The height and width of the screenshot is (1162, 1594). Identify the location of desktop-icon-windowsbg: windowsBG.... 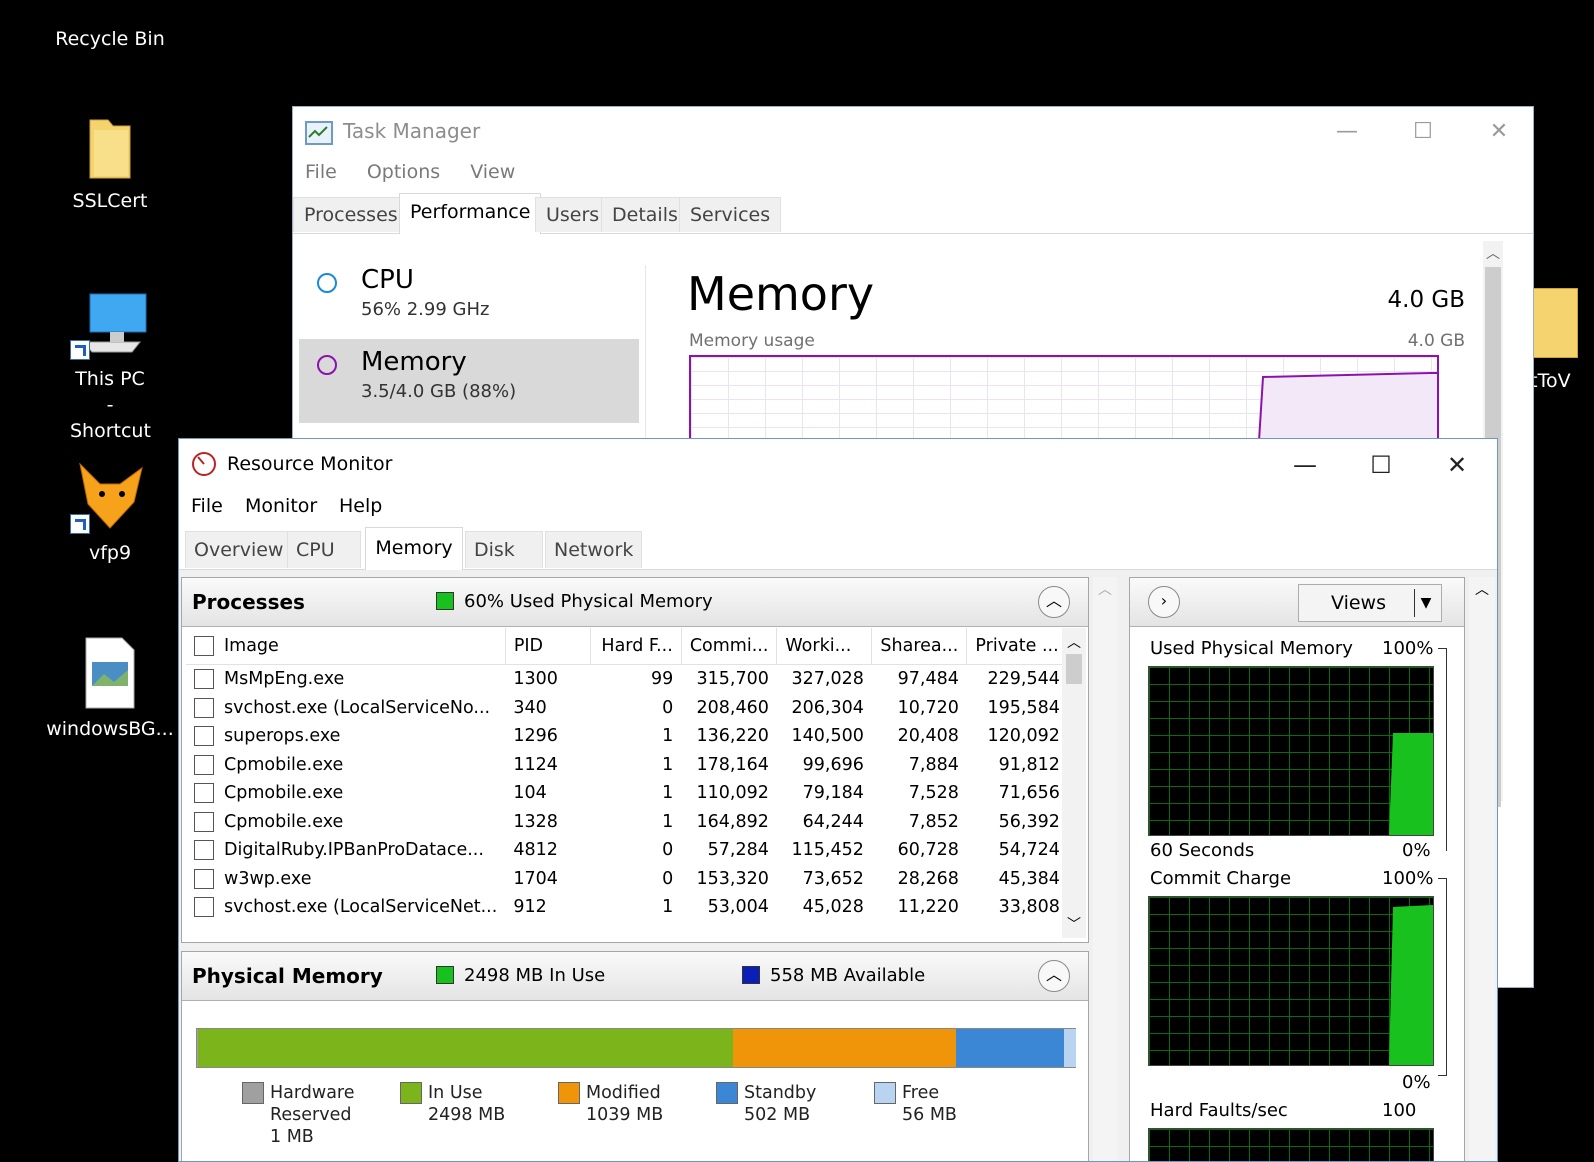
(110, 689).